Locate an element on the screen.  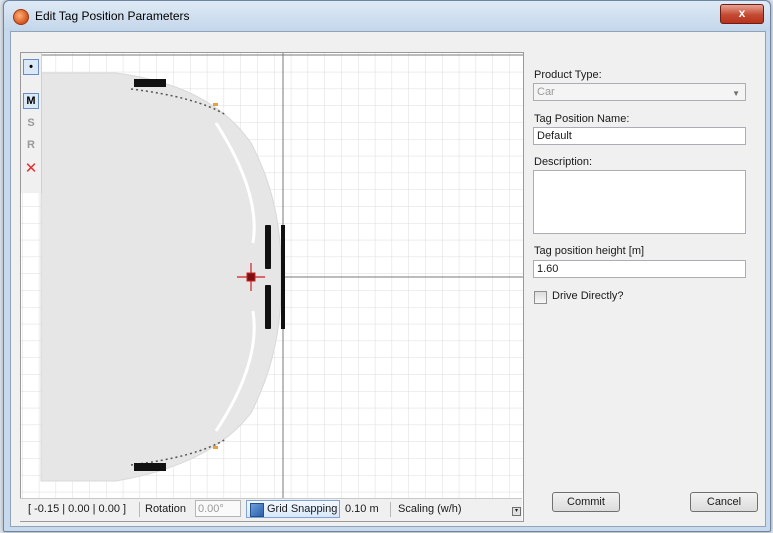
delete-tool-button: ✕ is located at coordinates (31, 169).